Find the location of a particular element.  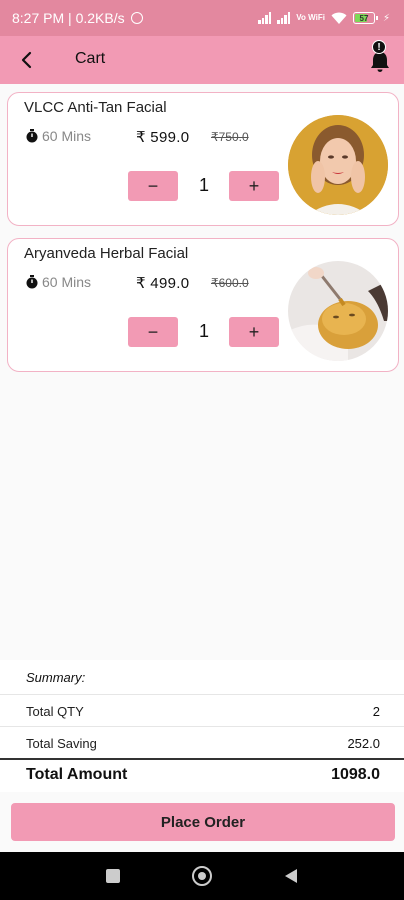

battery-icon: 57 is located at coordinates (365, 18).